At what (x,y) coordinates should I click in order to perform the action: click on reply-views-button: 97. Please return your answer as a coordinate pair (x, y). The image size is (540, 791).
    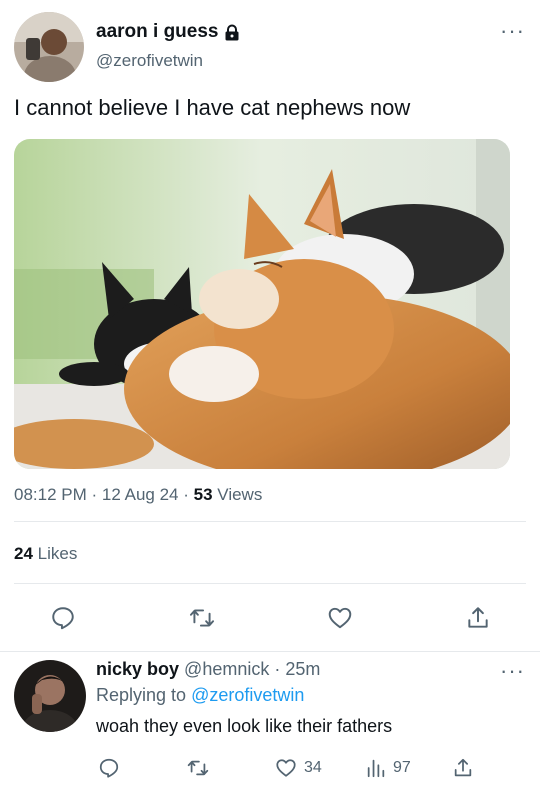
    Looking at the image, I should click on (388, 768).